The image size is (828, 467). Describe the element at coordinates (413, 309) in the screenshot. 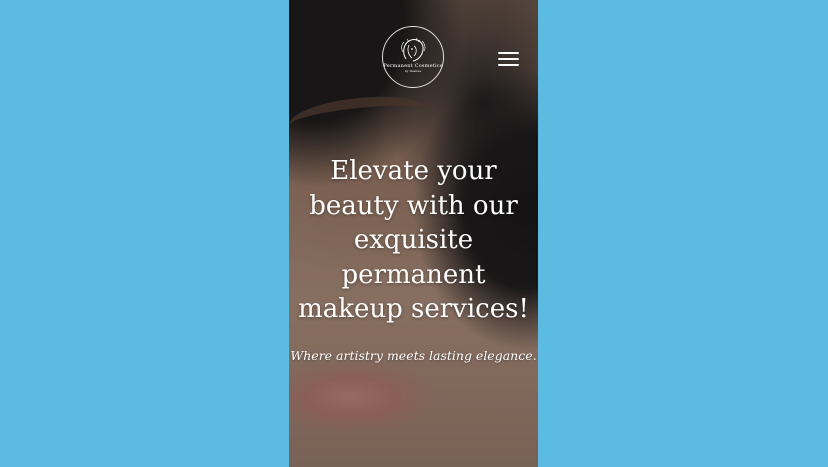

I see `hero-headline-line: makeup services!` at that location.